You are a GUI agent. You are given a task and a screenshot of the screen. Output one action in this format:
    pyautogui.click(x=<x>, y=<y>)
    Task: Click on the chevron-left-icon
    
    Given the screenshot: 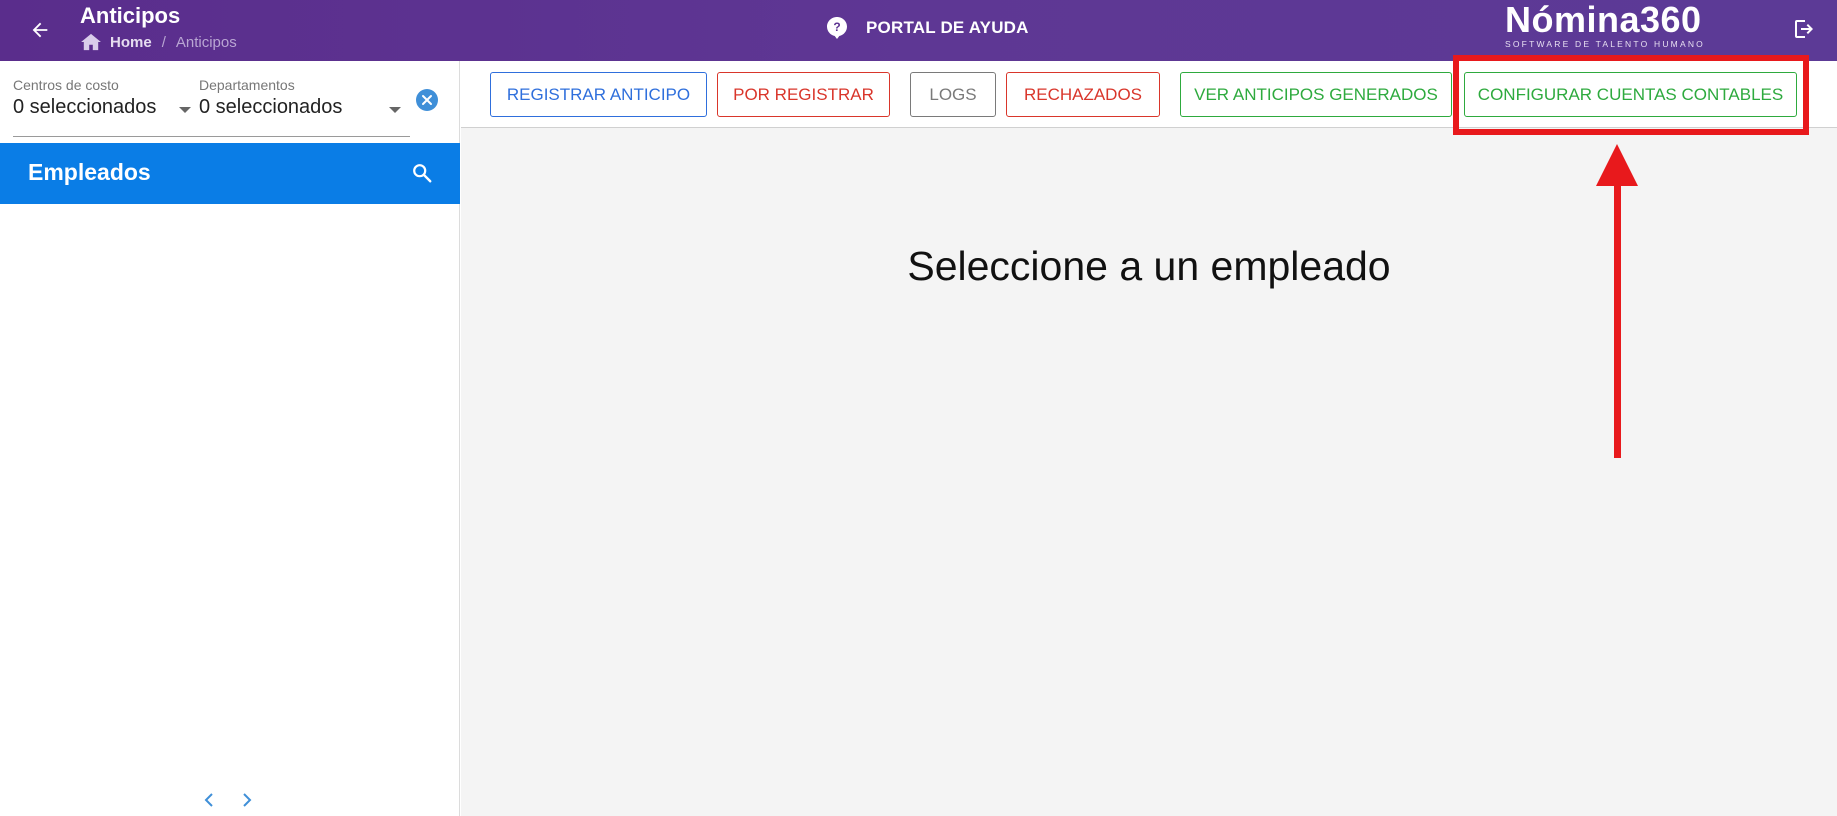 What is the action you would take?
    pyautogui.click(x=208, y=800)
    